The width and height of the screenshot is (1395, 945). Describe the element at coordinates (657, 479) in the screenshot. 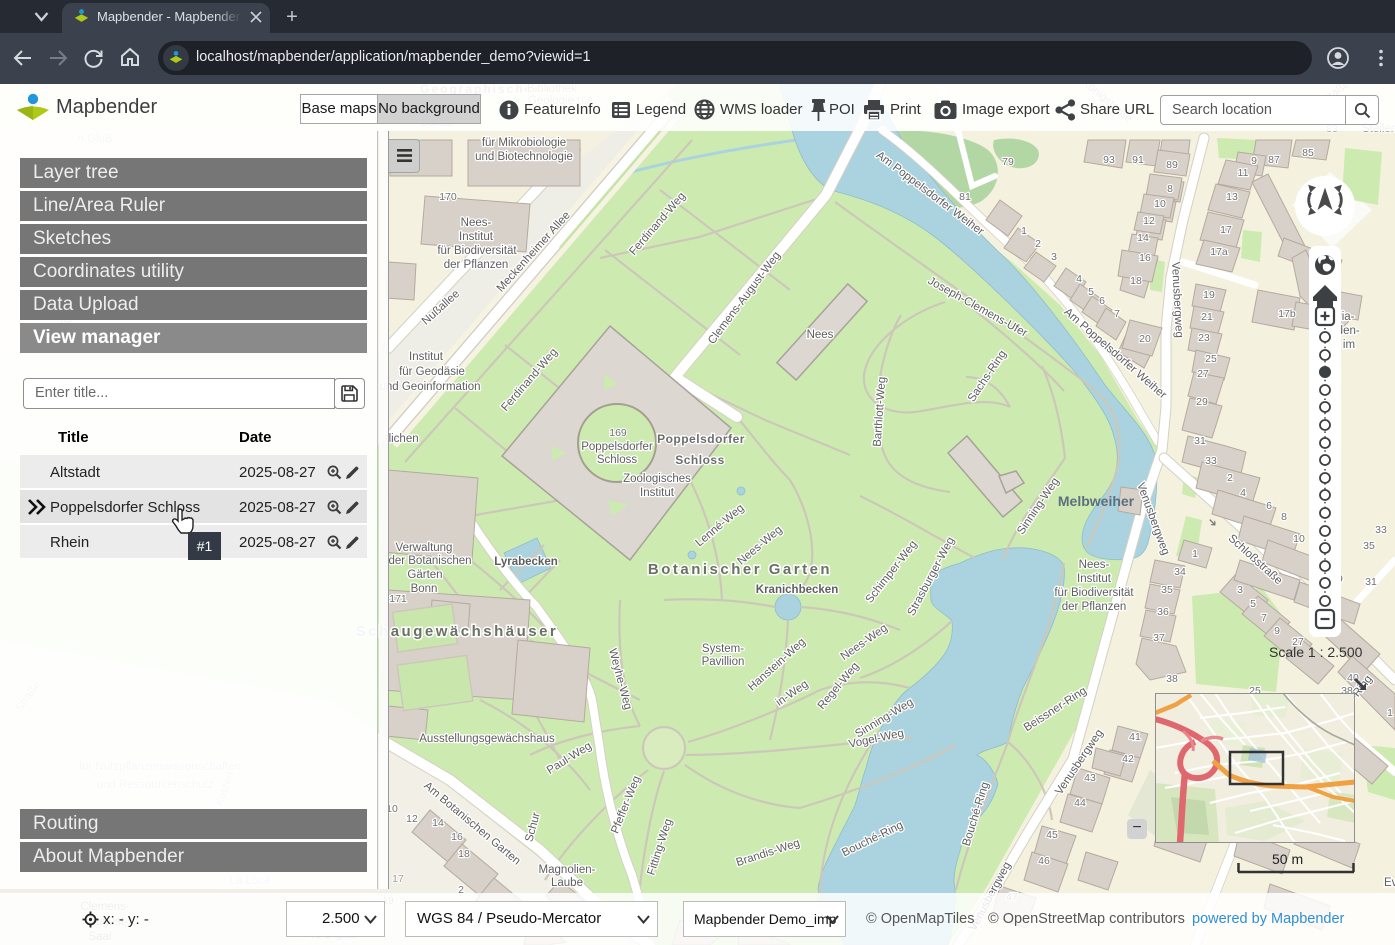

I see `svg-text: Zoologisches` at that location.